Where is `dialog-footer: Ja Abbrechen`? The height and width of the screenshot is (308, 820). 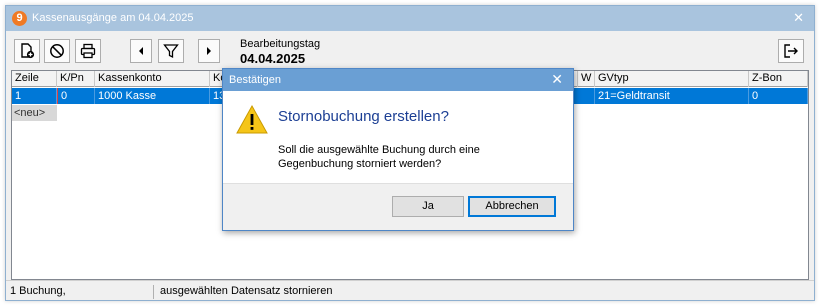
dialog-footer: Ja Abbrechen is located at coordinates (398, 206).